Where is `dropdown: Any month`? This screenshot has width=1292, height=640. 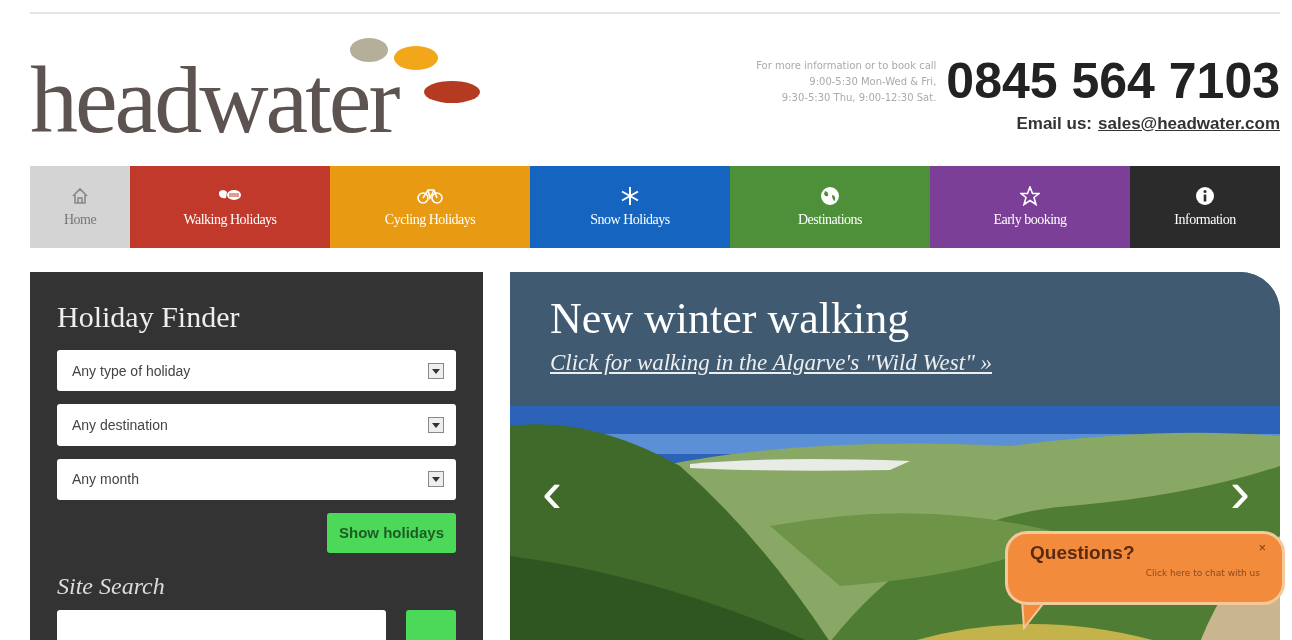 dropdown: Any month is located at coordinates (256, 479).